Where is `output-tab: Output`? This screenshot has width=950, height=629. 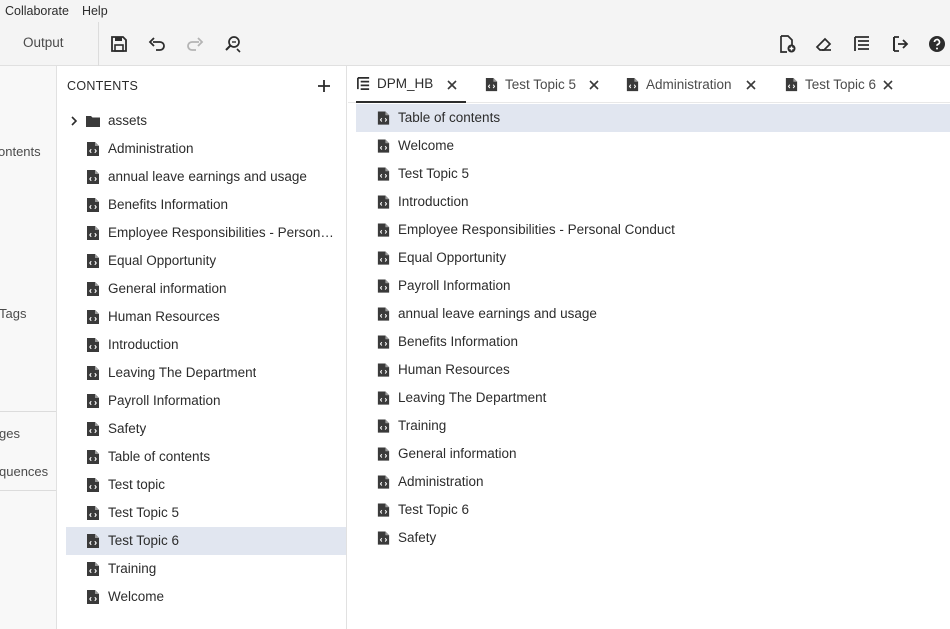
output-tab: Output is located at coordinates (43, 42).